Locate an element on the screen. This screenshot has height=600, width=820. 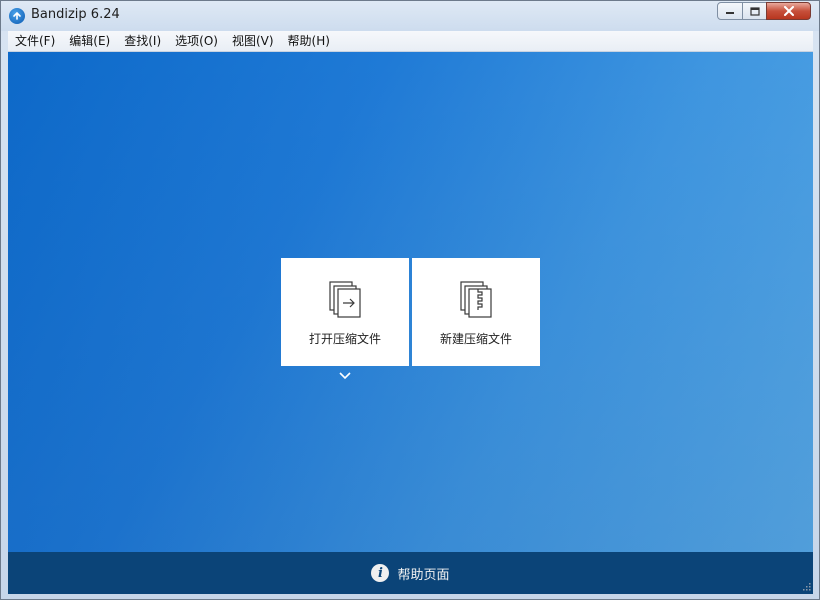
menu-edit: 编辑(E) is located at coordinates (89, 41).